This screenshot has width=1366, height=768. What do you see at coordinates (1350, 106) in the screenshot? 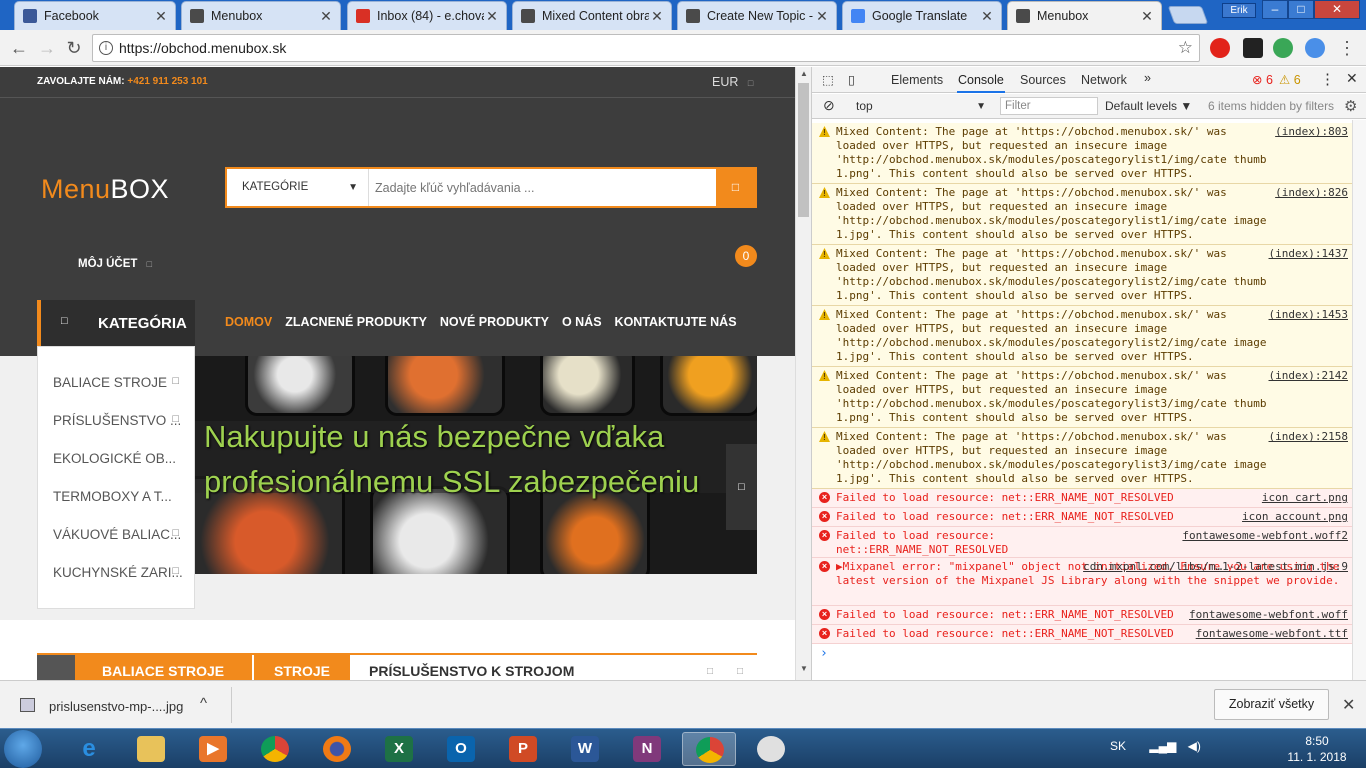
I see `console-settings-icon: ⚙` at bounding box center [1350, 106].